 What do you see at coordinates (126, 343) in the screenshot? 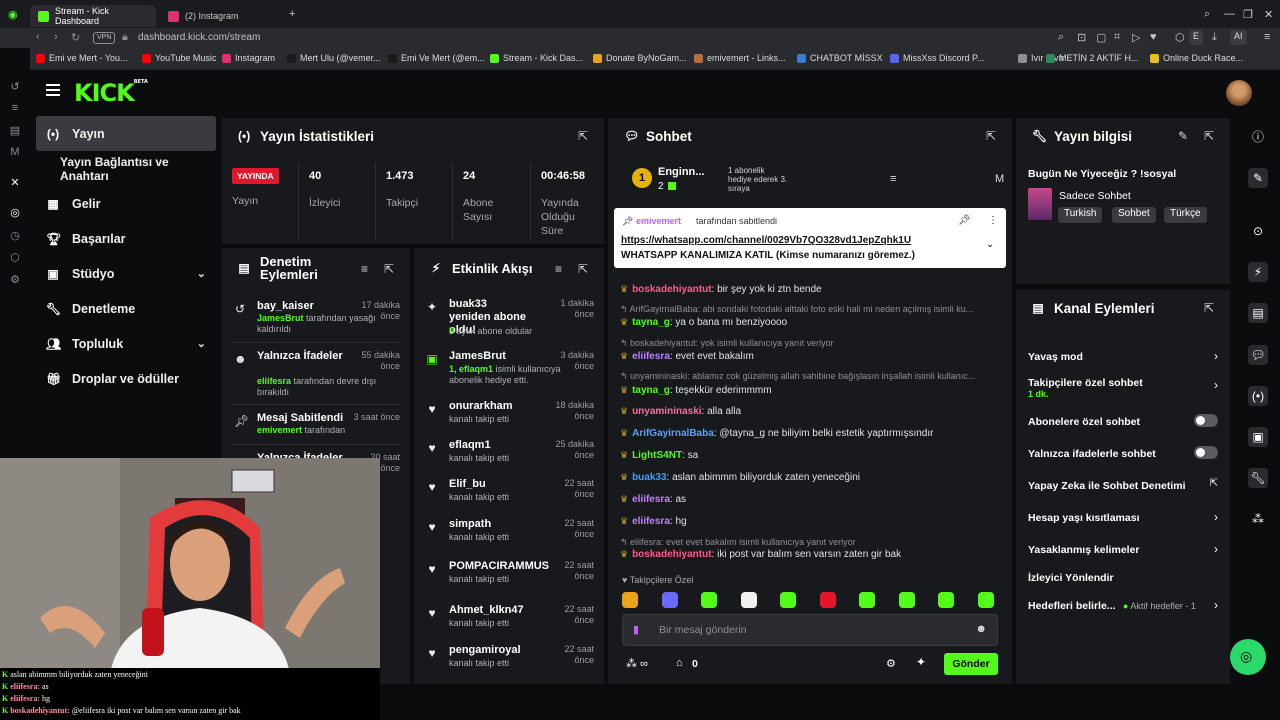
I see `nav-item-community: 👥︎ Topluluk ⌄` at bounding box center [126, 343].